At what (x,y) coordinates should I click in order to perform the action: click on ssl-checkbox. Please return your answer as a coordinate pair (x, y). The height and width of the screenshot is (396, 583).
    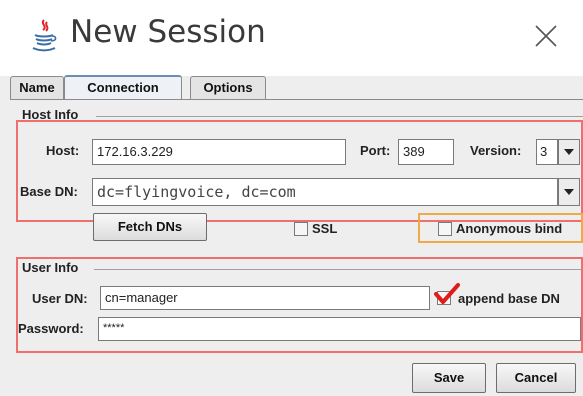
    Looking at the image, I should click on (301, 229).